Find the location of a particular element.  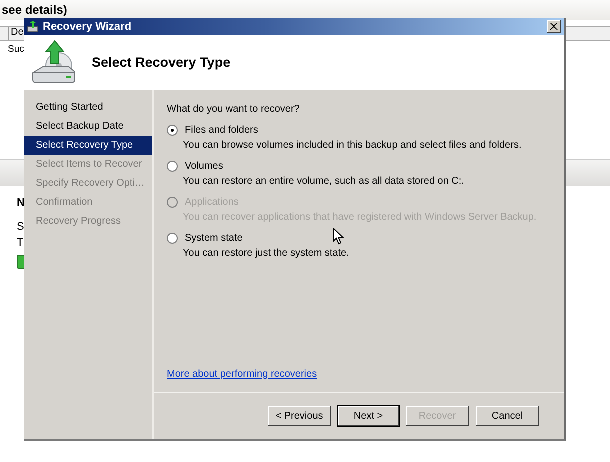

option-description: You can restore just the system state. is located at coordinates (266, 254).